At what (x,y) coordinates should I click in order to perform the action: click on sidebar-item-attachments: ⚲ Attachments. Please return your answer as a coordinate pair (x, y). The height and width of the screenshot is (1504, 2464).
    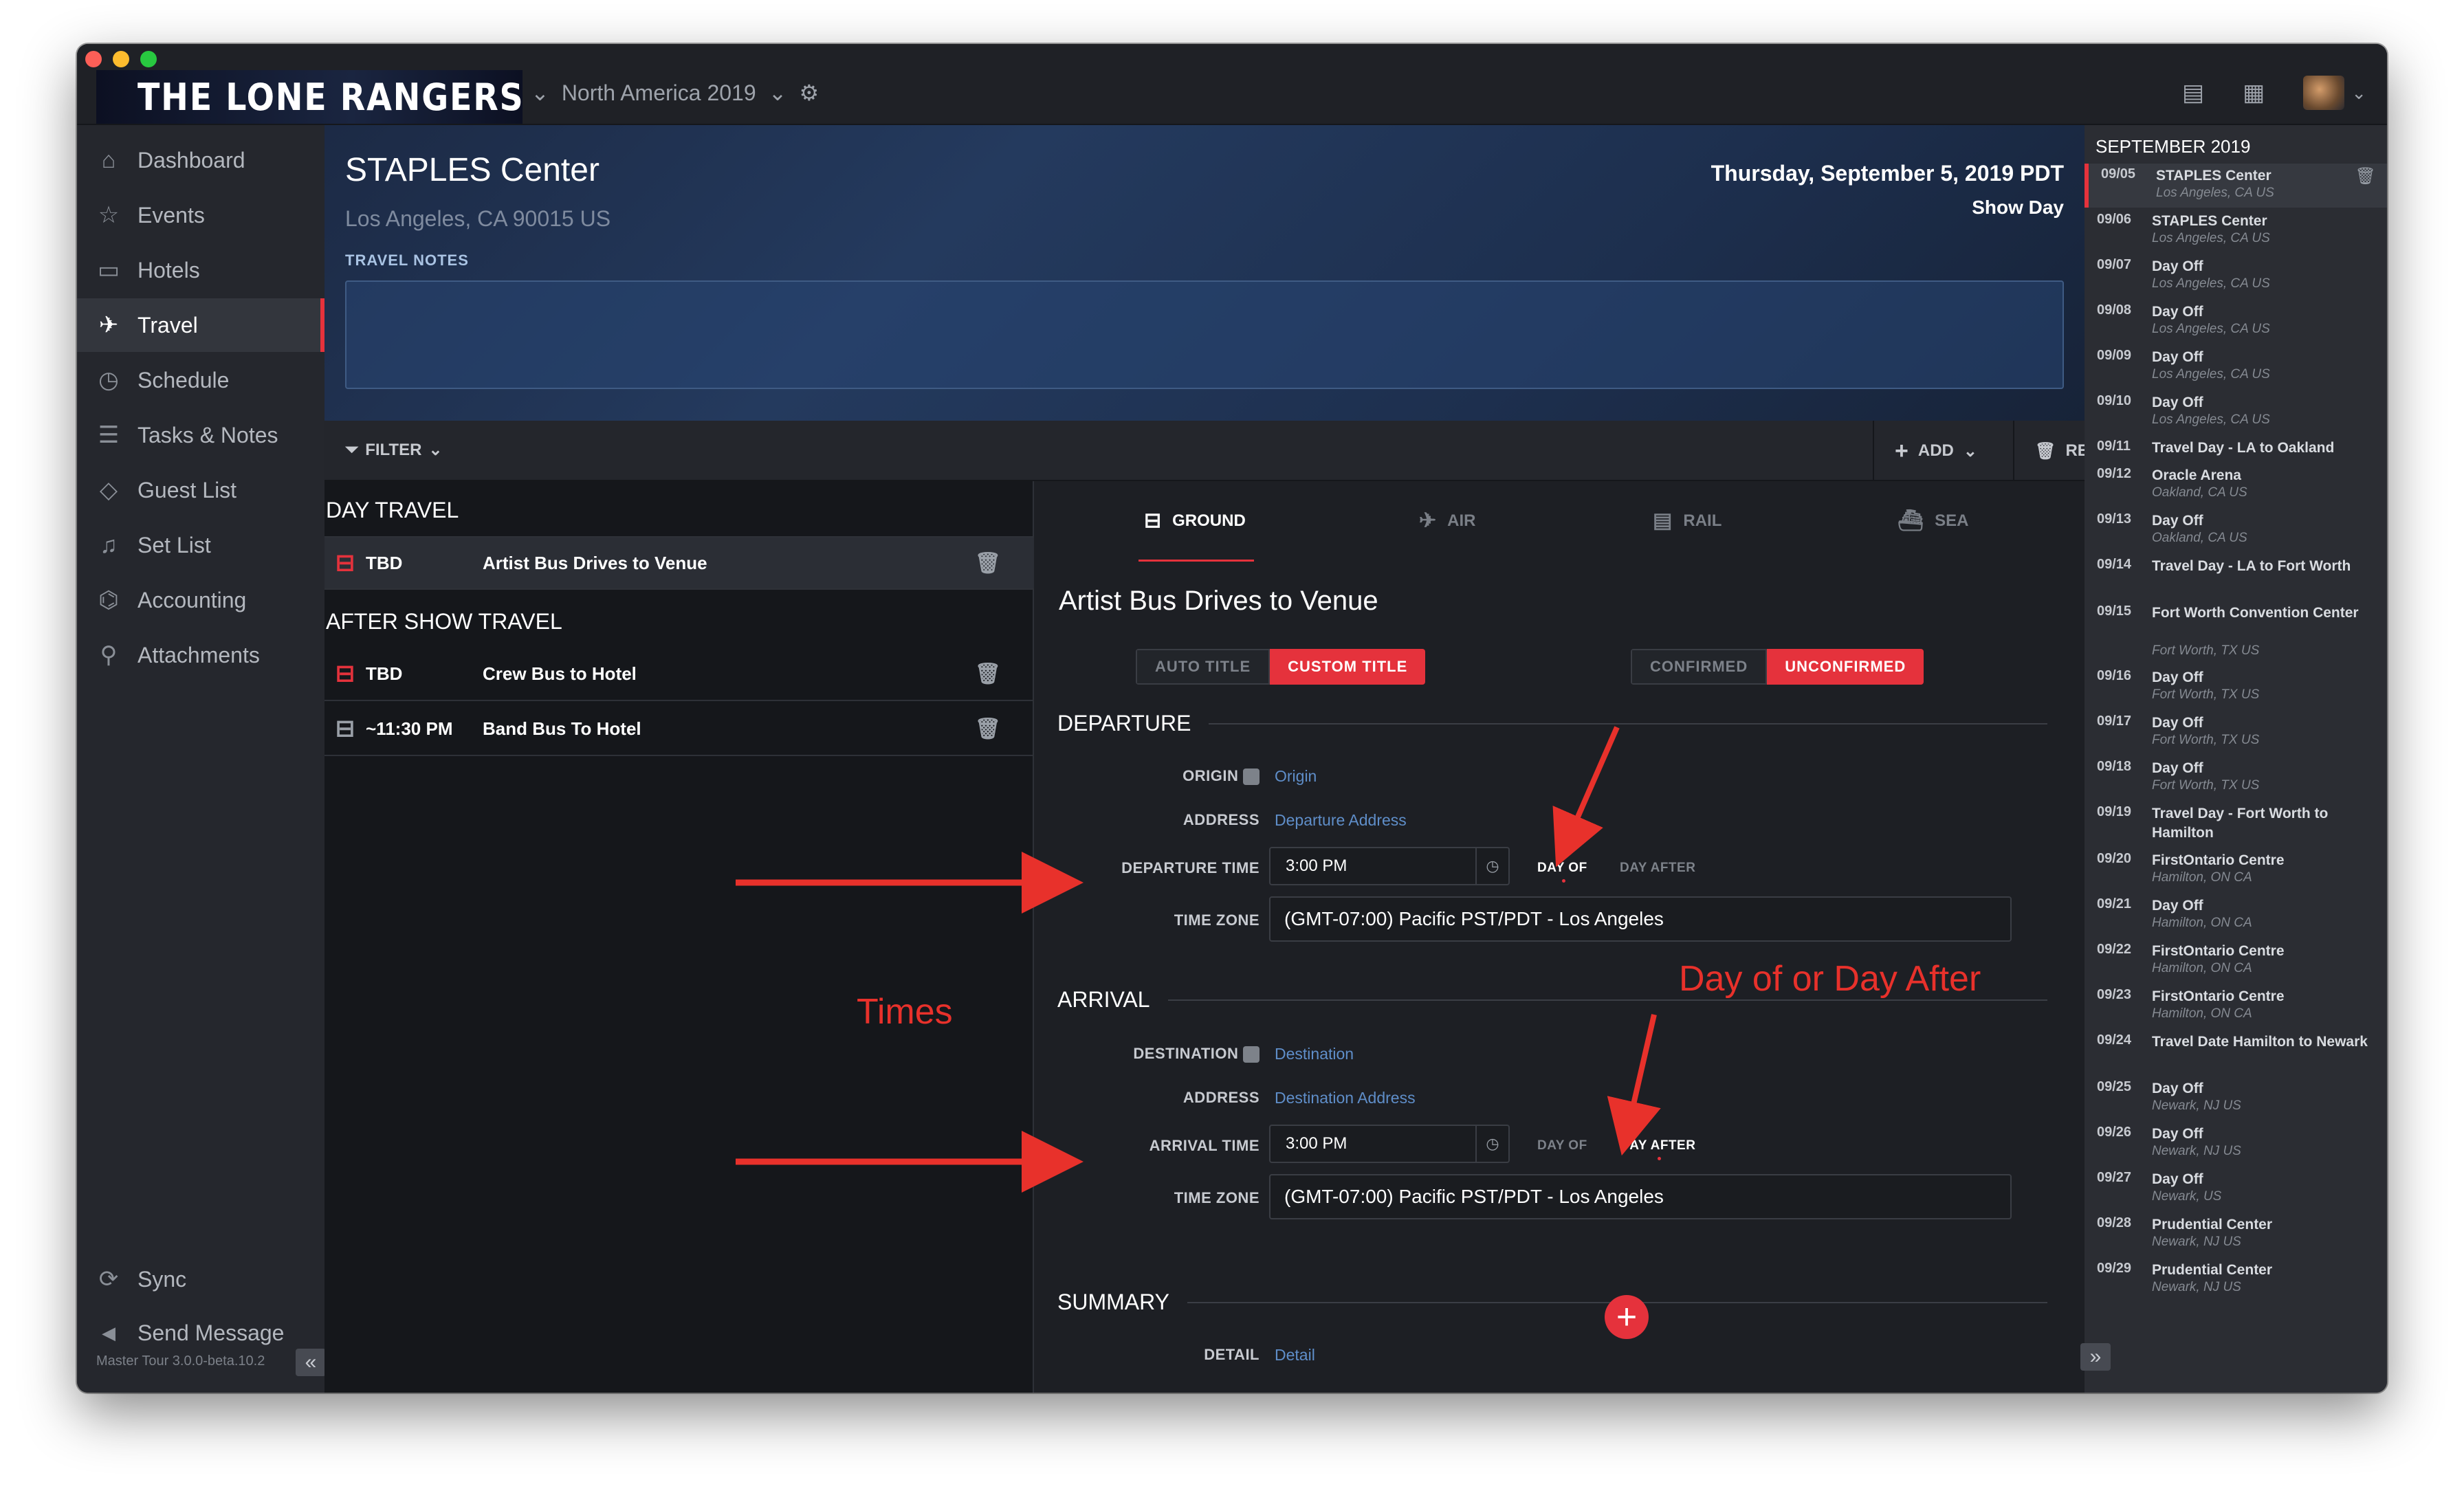
    Looking at the image, I should click on (200, 655).